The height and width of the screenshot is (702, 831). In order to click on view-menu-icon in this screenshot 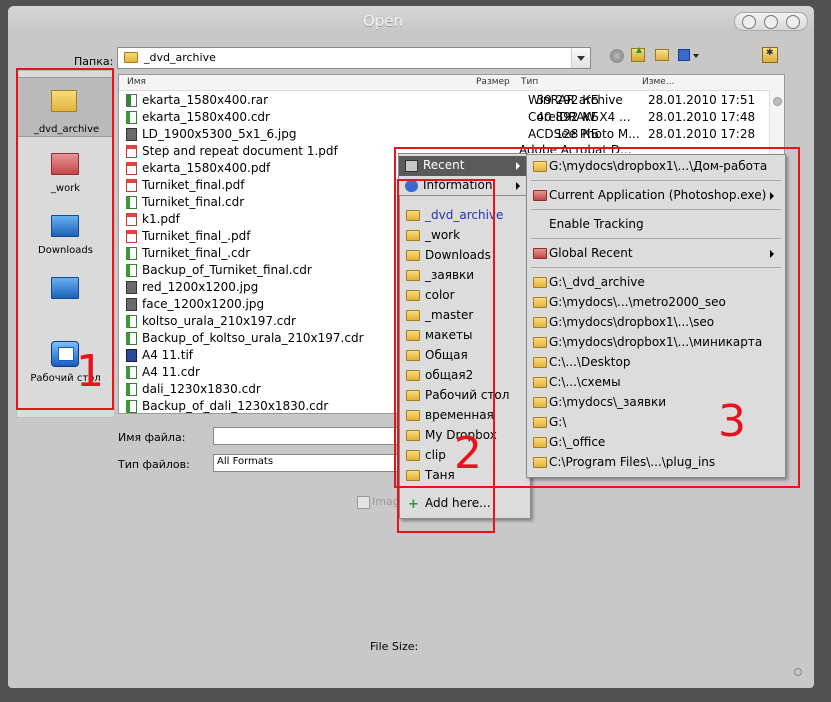, I will do `click(689, 55)`.